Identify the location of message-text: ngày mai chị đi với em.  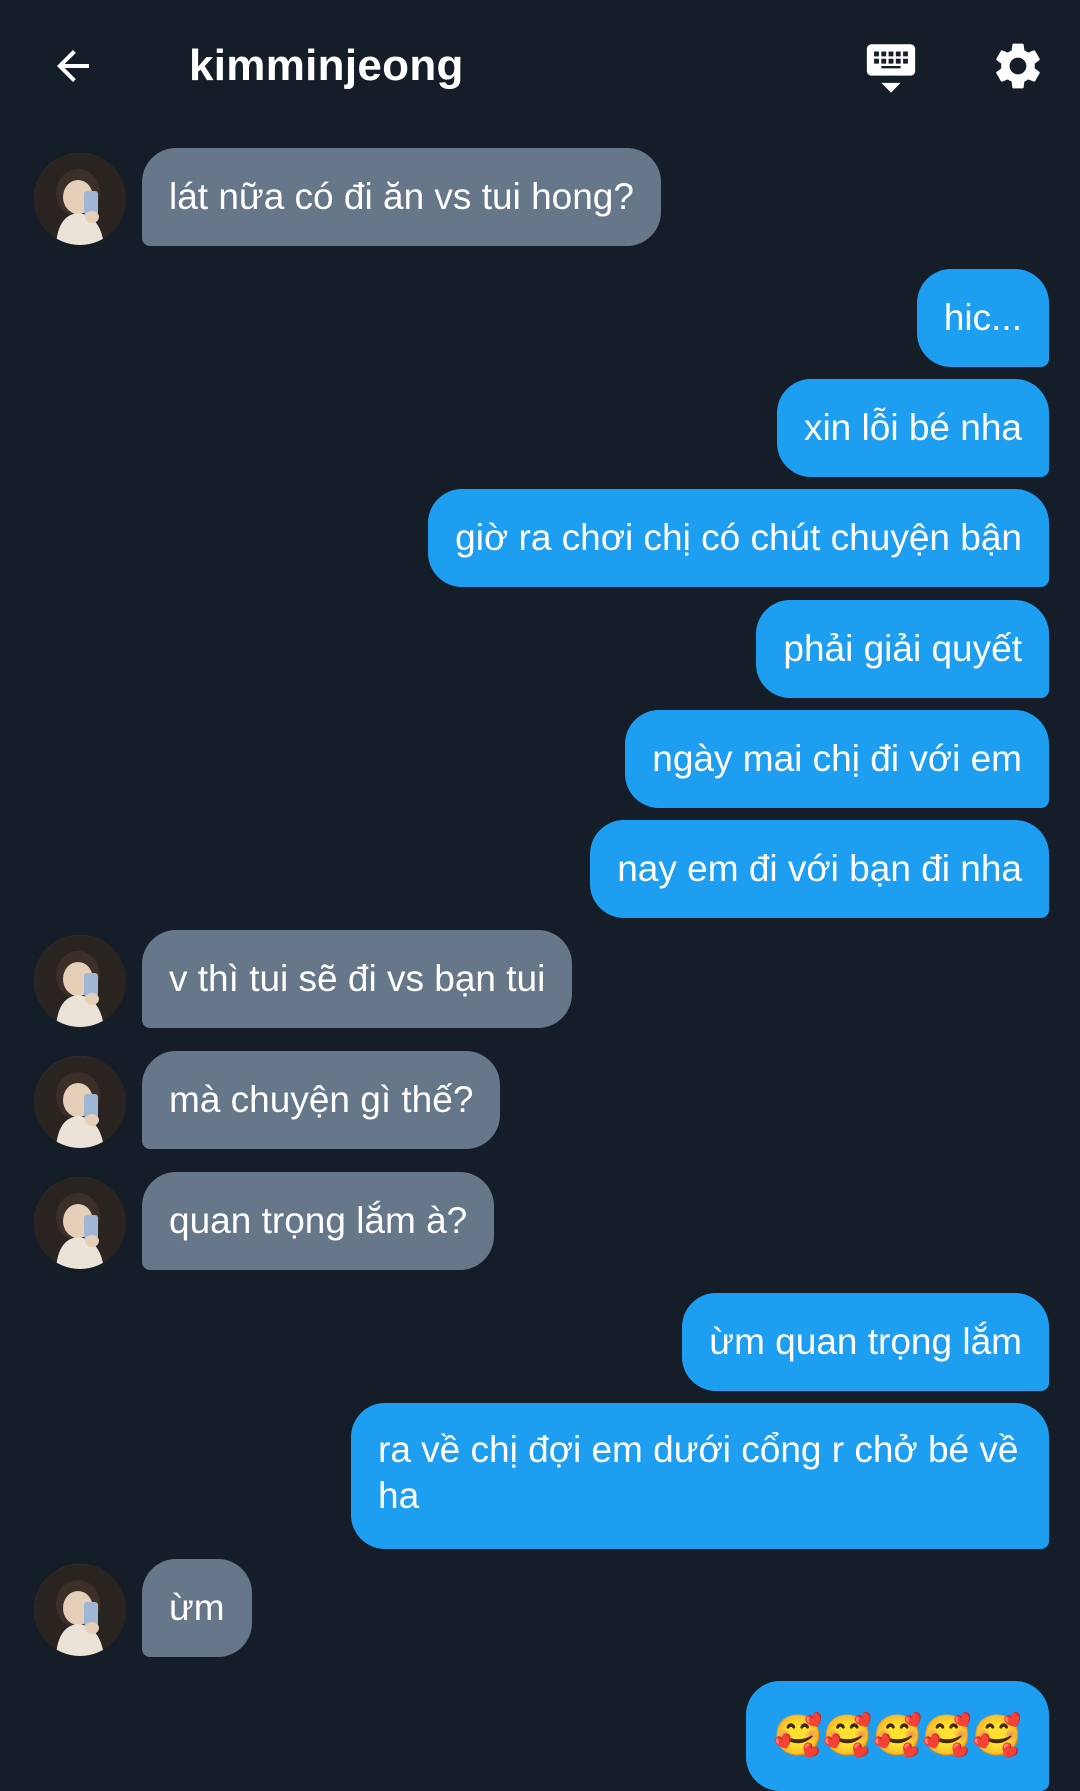
(837, 758).